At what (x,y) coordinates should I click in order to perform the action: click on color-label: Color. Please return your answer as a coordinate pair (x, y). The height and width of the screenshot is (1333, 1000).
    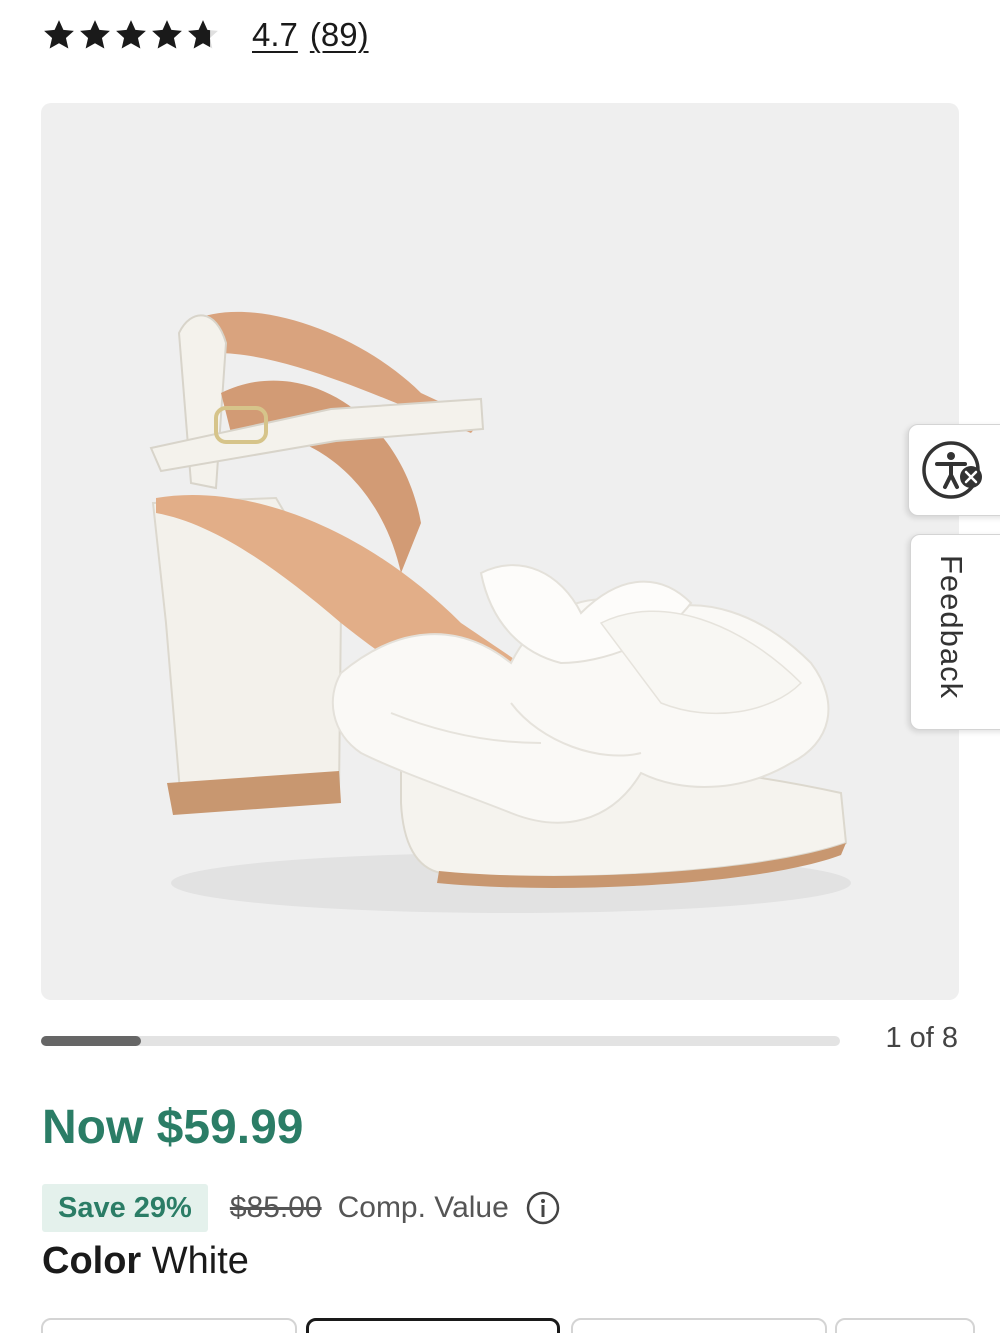
    Looking at the image, I should click on (92, 1261).